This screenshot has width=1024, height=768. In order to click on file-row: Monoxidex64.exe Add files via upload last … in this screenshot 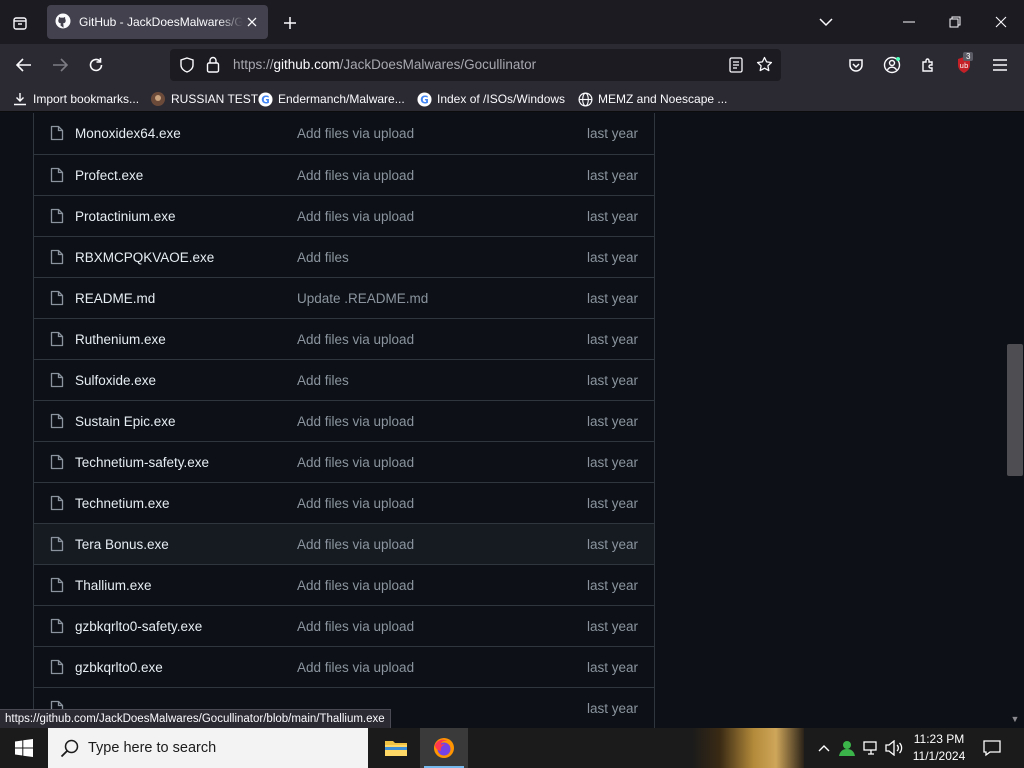, I will do `click(344, 133)`.